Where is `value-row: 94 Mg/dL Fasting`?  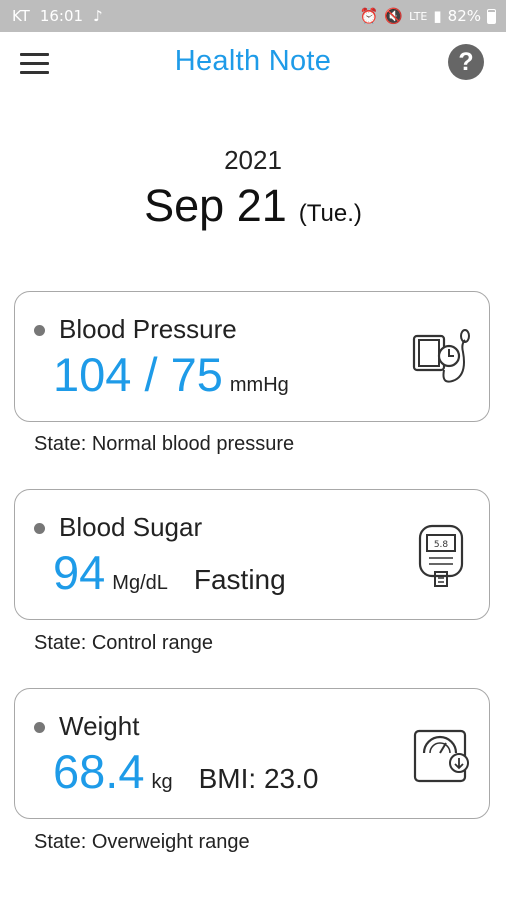 value-row: 94 Mg/dL Fasting is located at coordinates (169, 572).